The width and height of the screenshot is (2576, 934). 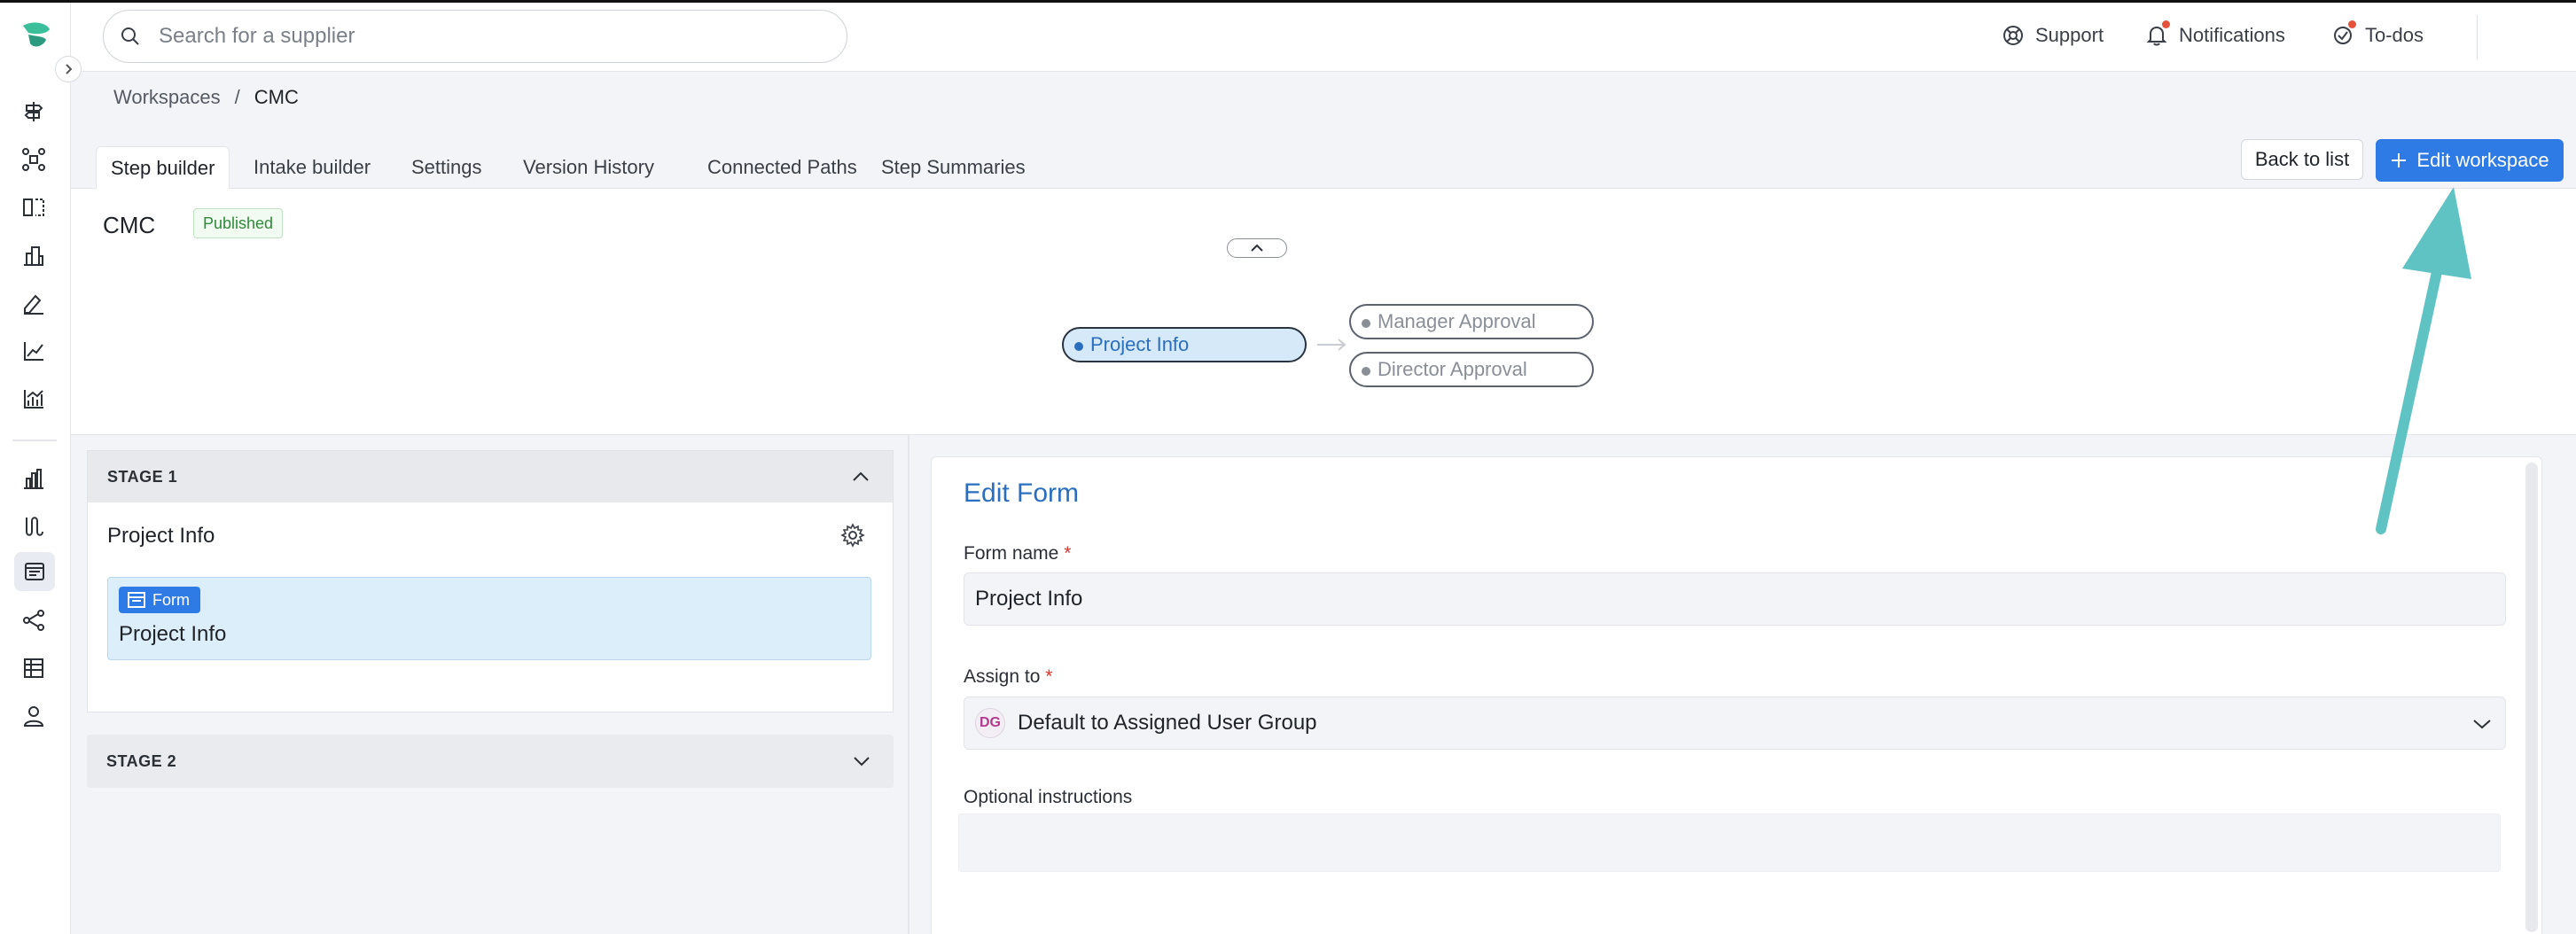 What do you see at coordinates (34, 620) in the screenshot?
I see `nav-share-icon` at bounding box center [34, 620].